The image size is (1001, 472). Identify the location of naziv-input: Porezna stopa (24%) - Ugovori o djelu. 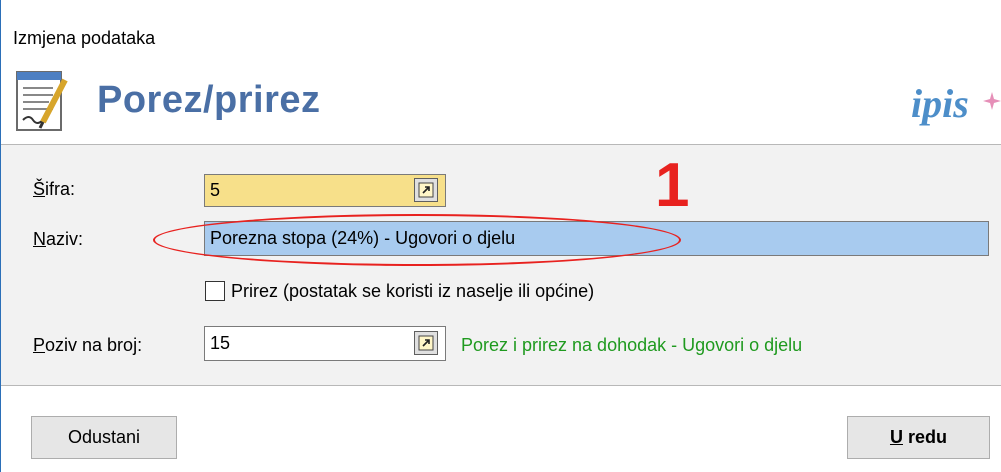
(596, 238).